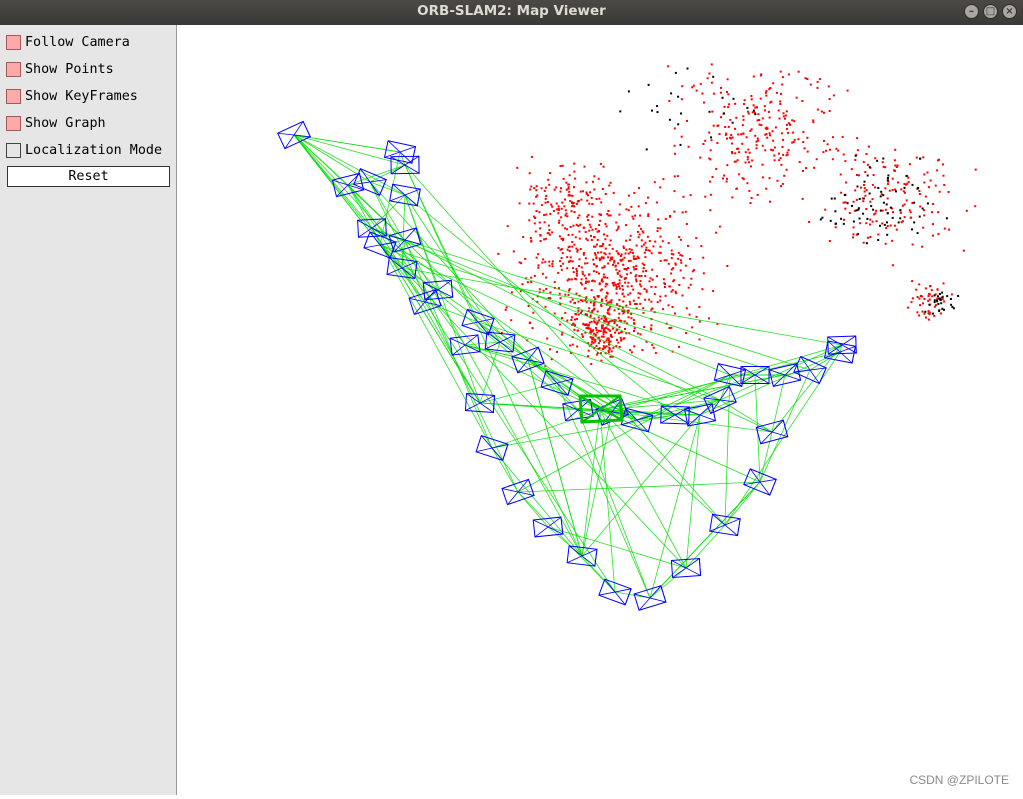  What do you see at coordinates (81, 96) in the screenshot?
I see `show-keyframes-label: Show KeyFrames` at bounding box center [81, 96].